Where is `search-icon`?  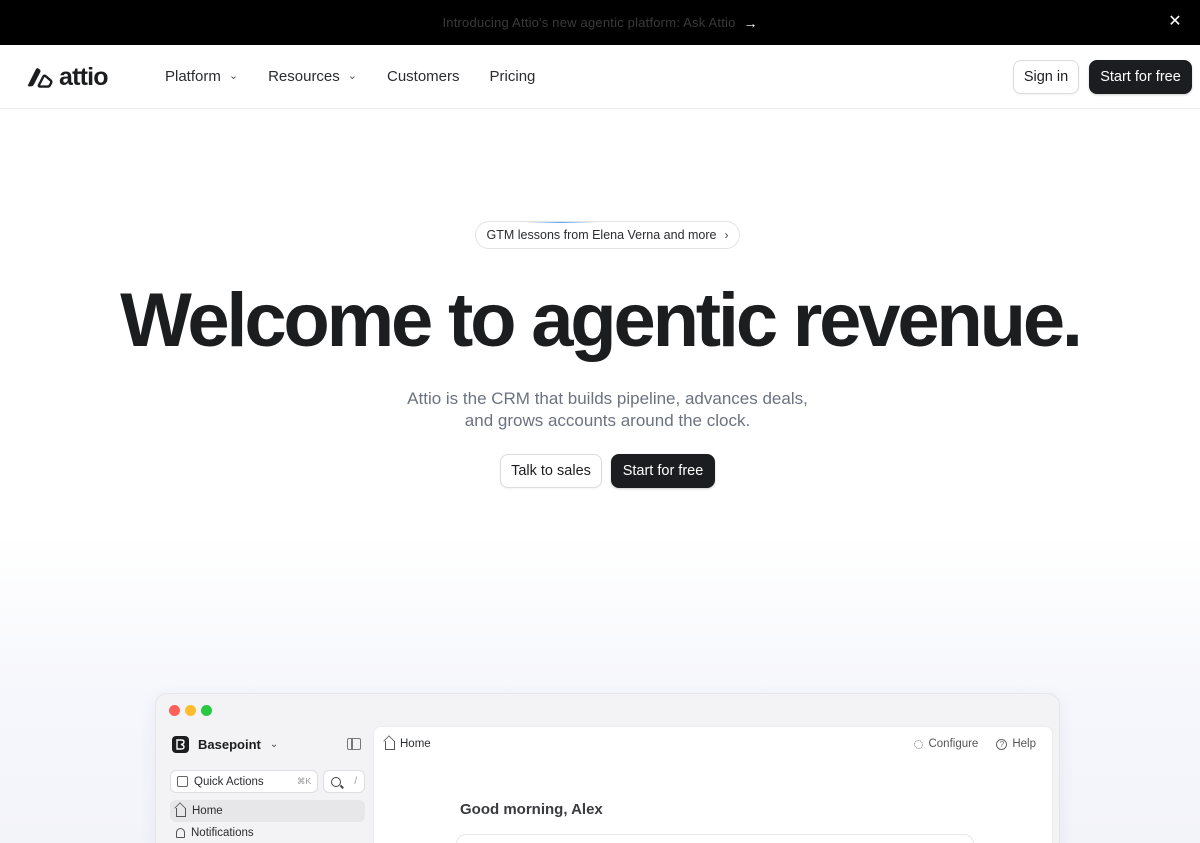 search-icon is located at coordinates (335, 781).